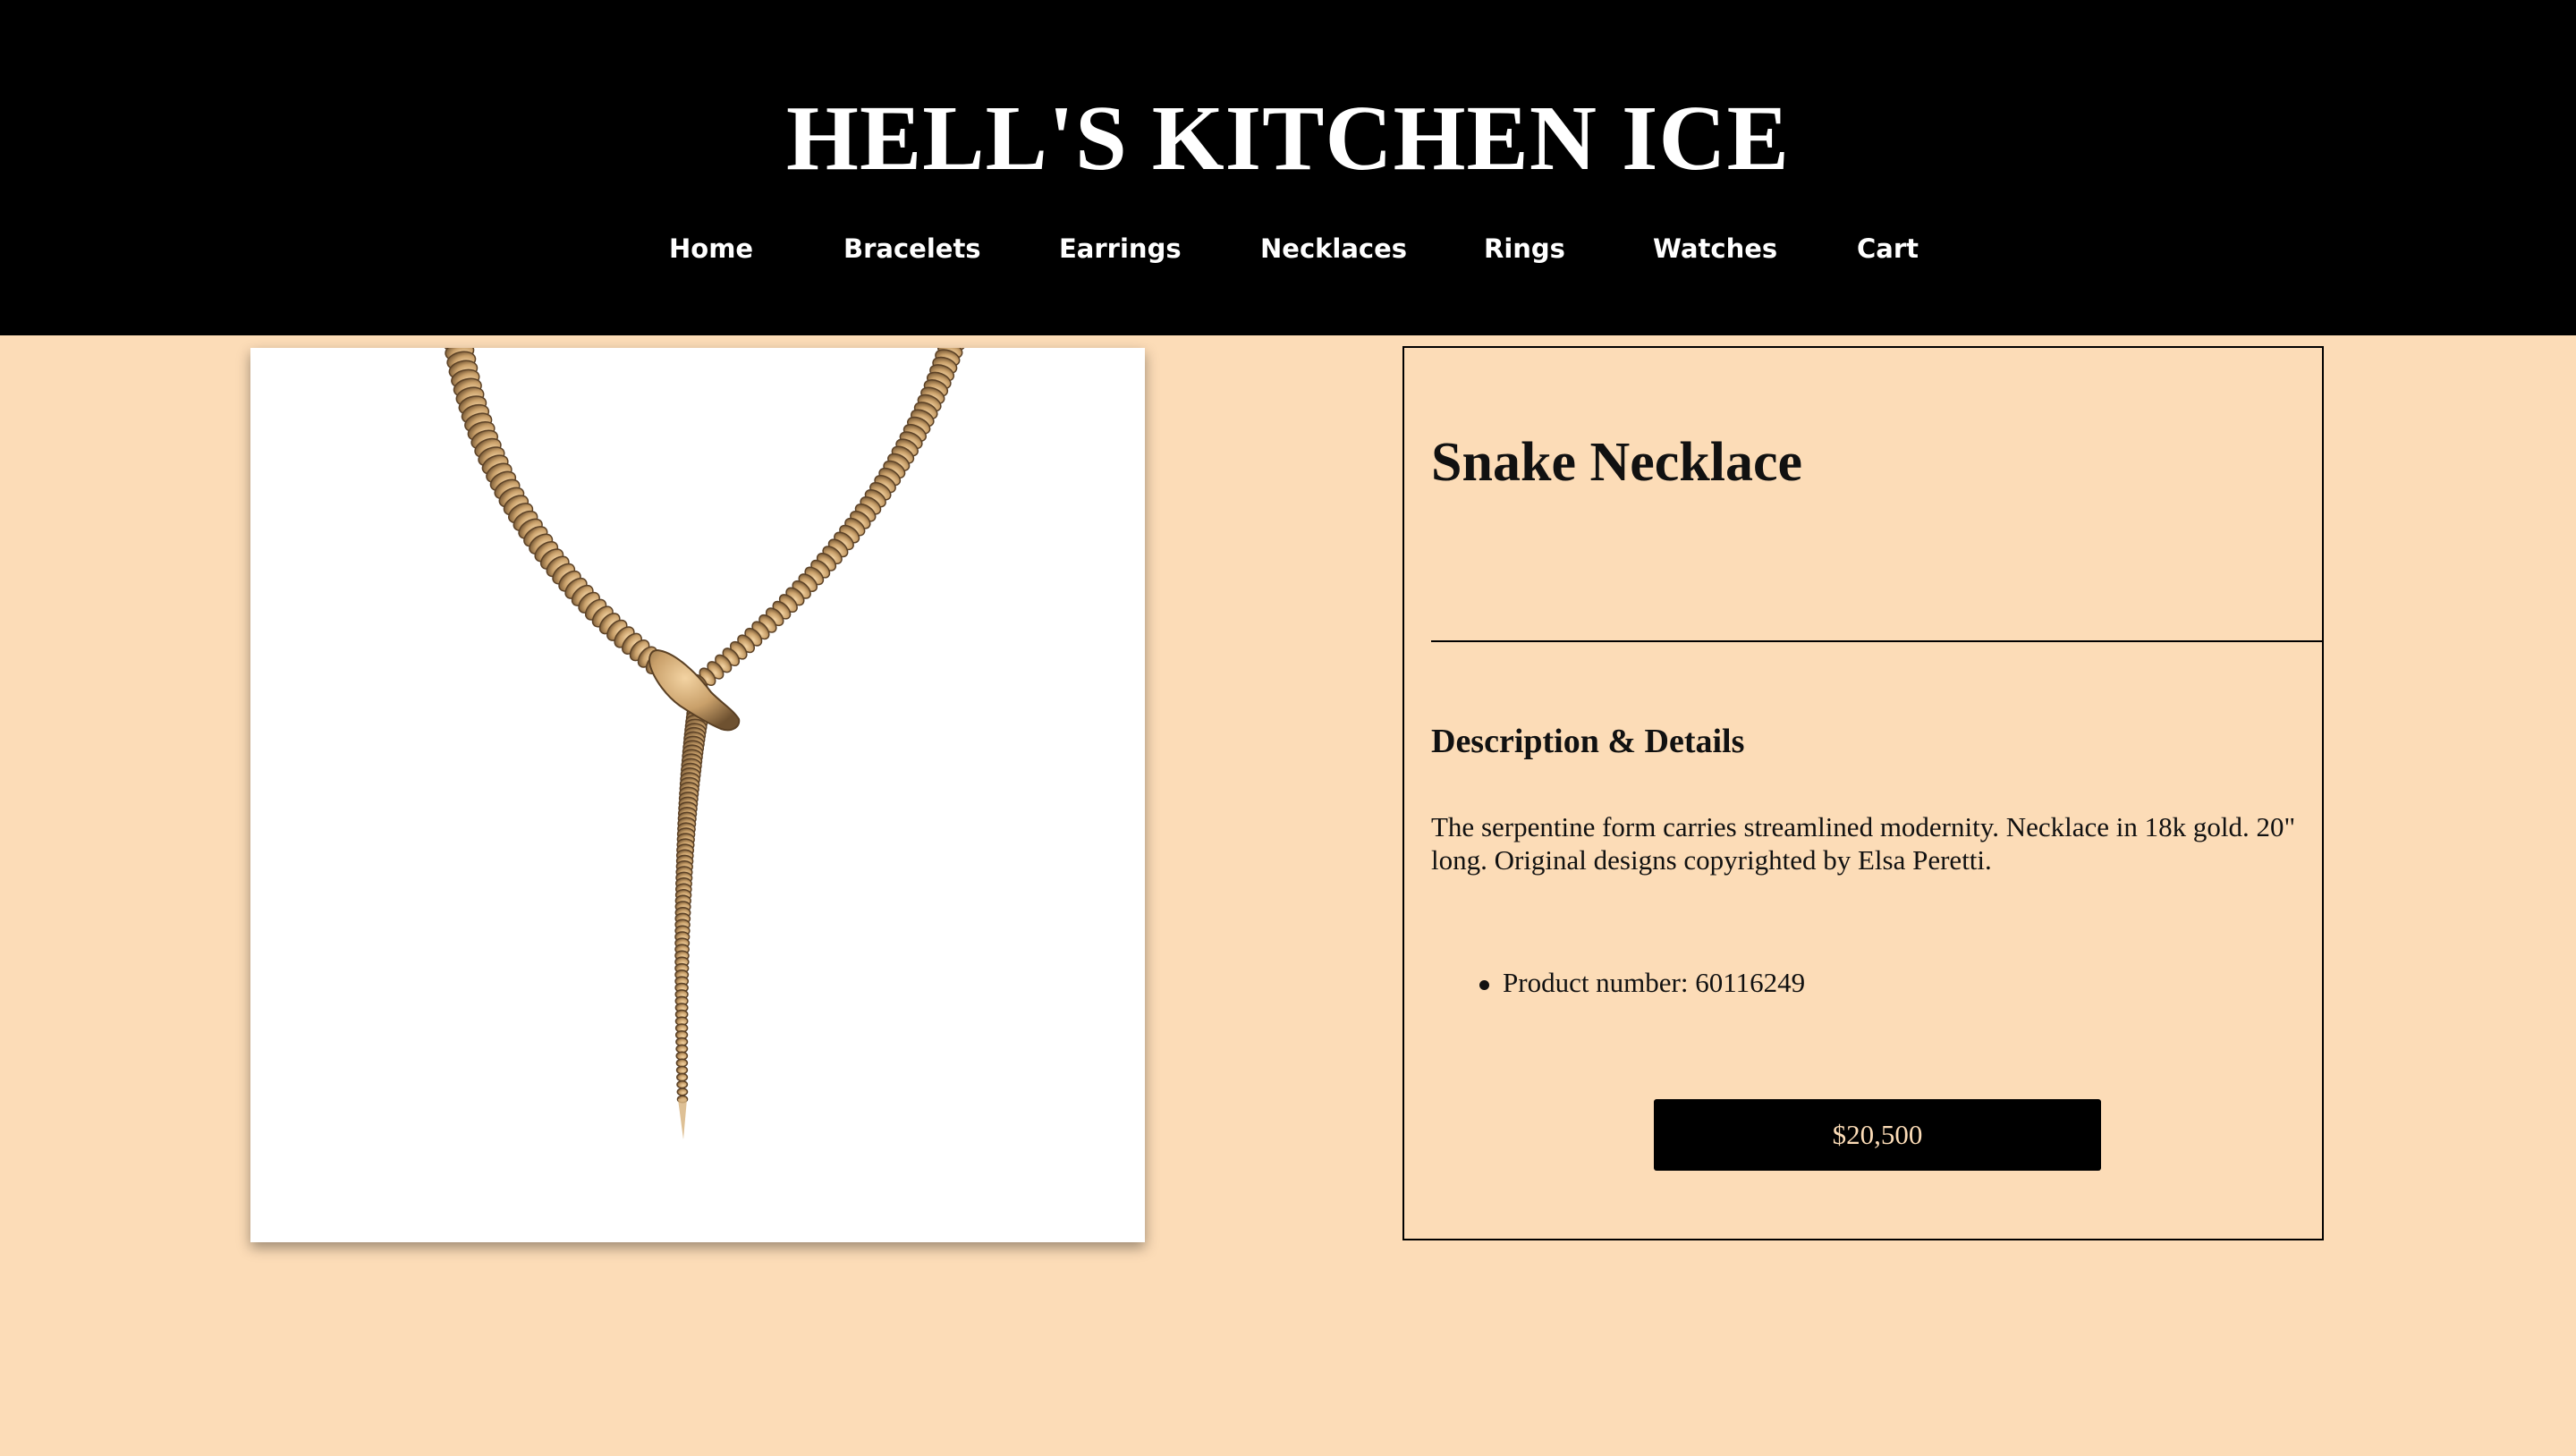 Image resolution: width=2576 pixels, height=1456 pixels. Describe the element at coordinates (1333, 248) in the screenshot. I see `nav-item-necklaces: Necklaces` at that location.